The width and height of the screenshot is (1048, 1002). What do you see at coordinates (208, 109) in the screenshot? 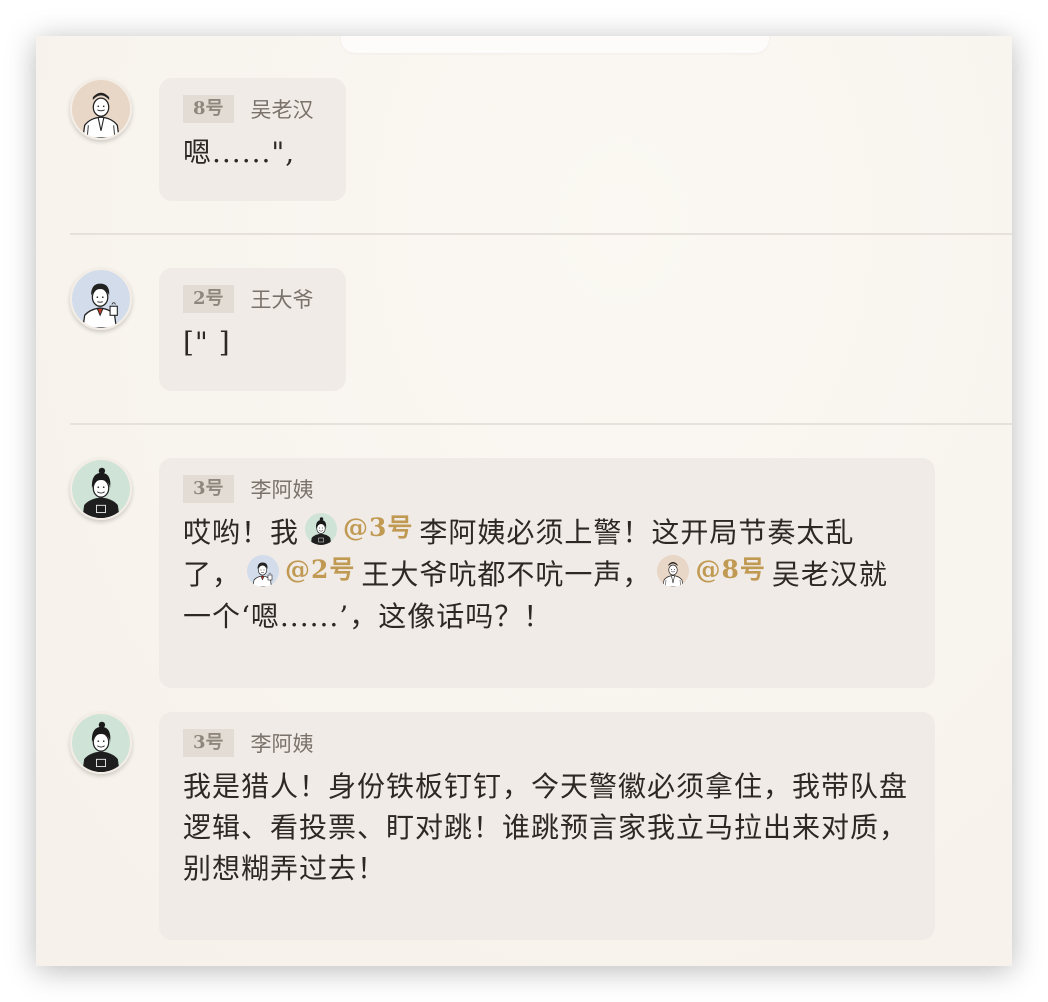
I see `seat-badge: 8号` at bounding box center [208, 109].